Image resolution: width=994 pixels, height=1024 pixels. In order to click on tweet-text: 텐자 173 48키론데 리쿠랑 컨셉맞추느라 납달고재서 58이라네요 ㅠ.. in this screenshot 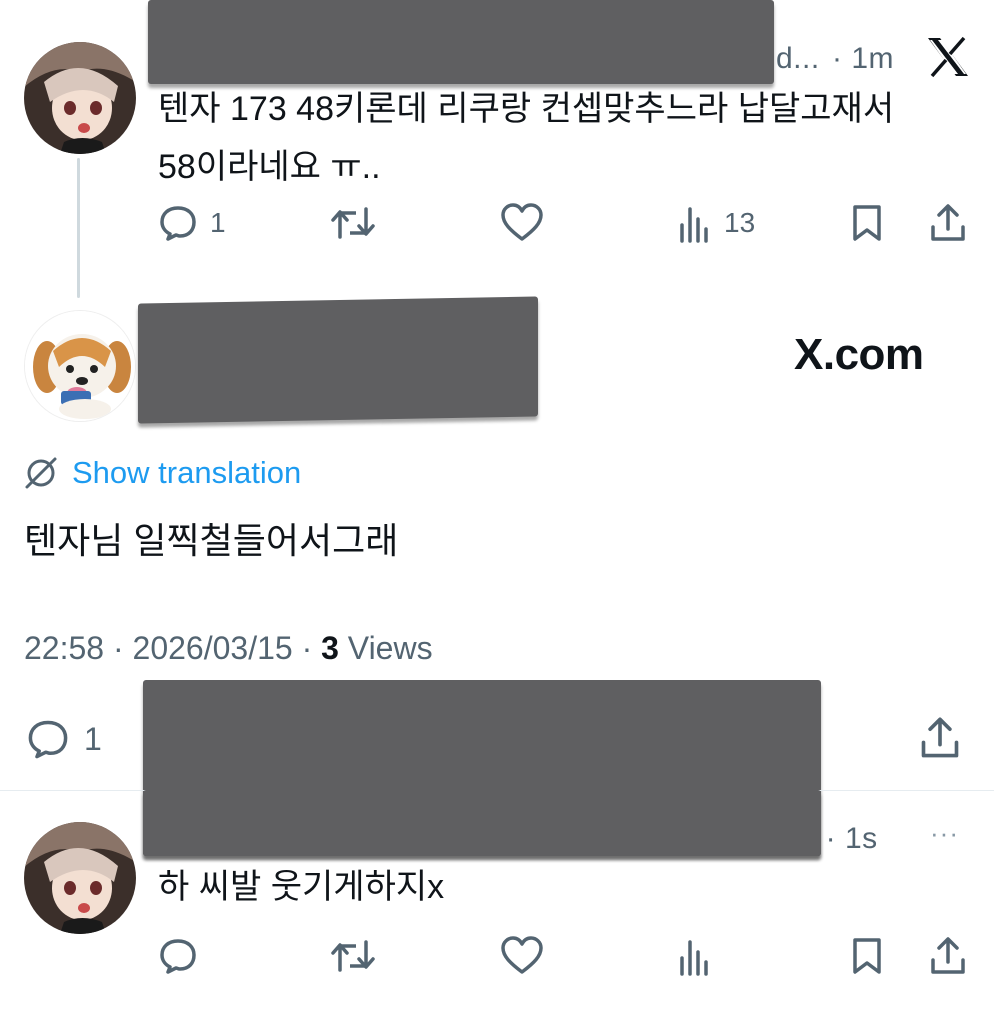, I will do `click(526, 138)`.